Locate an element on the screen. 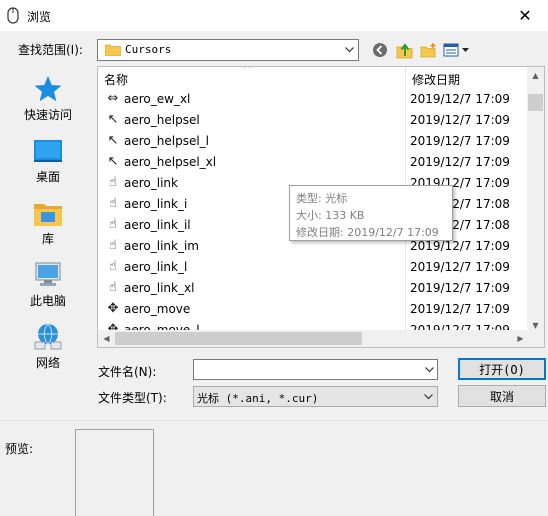 The height and width of the screenshot is (516, 548). preview-label: 预览: is located at coordinates (19, 449).